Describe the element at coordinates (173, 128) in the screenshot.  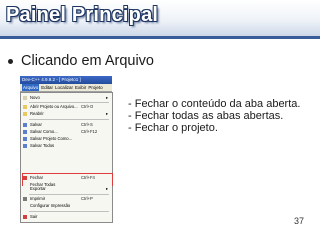
I see `description-line: - Fechar o projeto.` at that location.